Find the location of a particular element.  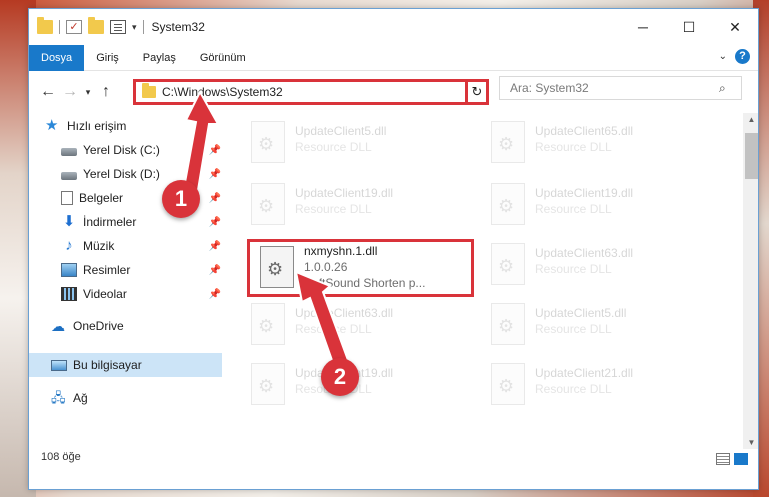

minimize-button: ─ is located at coordinates (643, 27).